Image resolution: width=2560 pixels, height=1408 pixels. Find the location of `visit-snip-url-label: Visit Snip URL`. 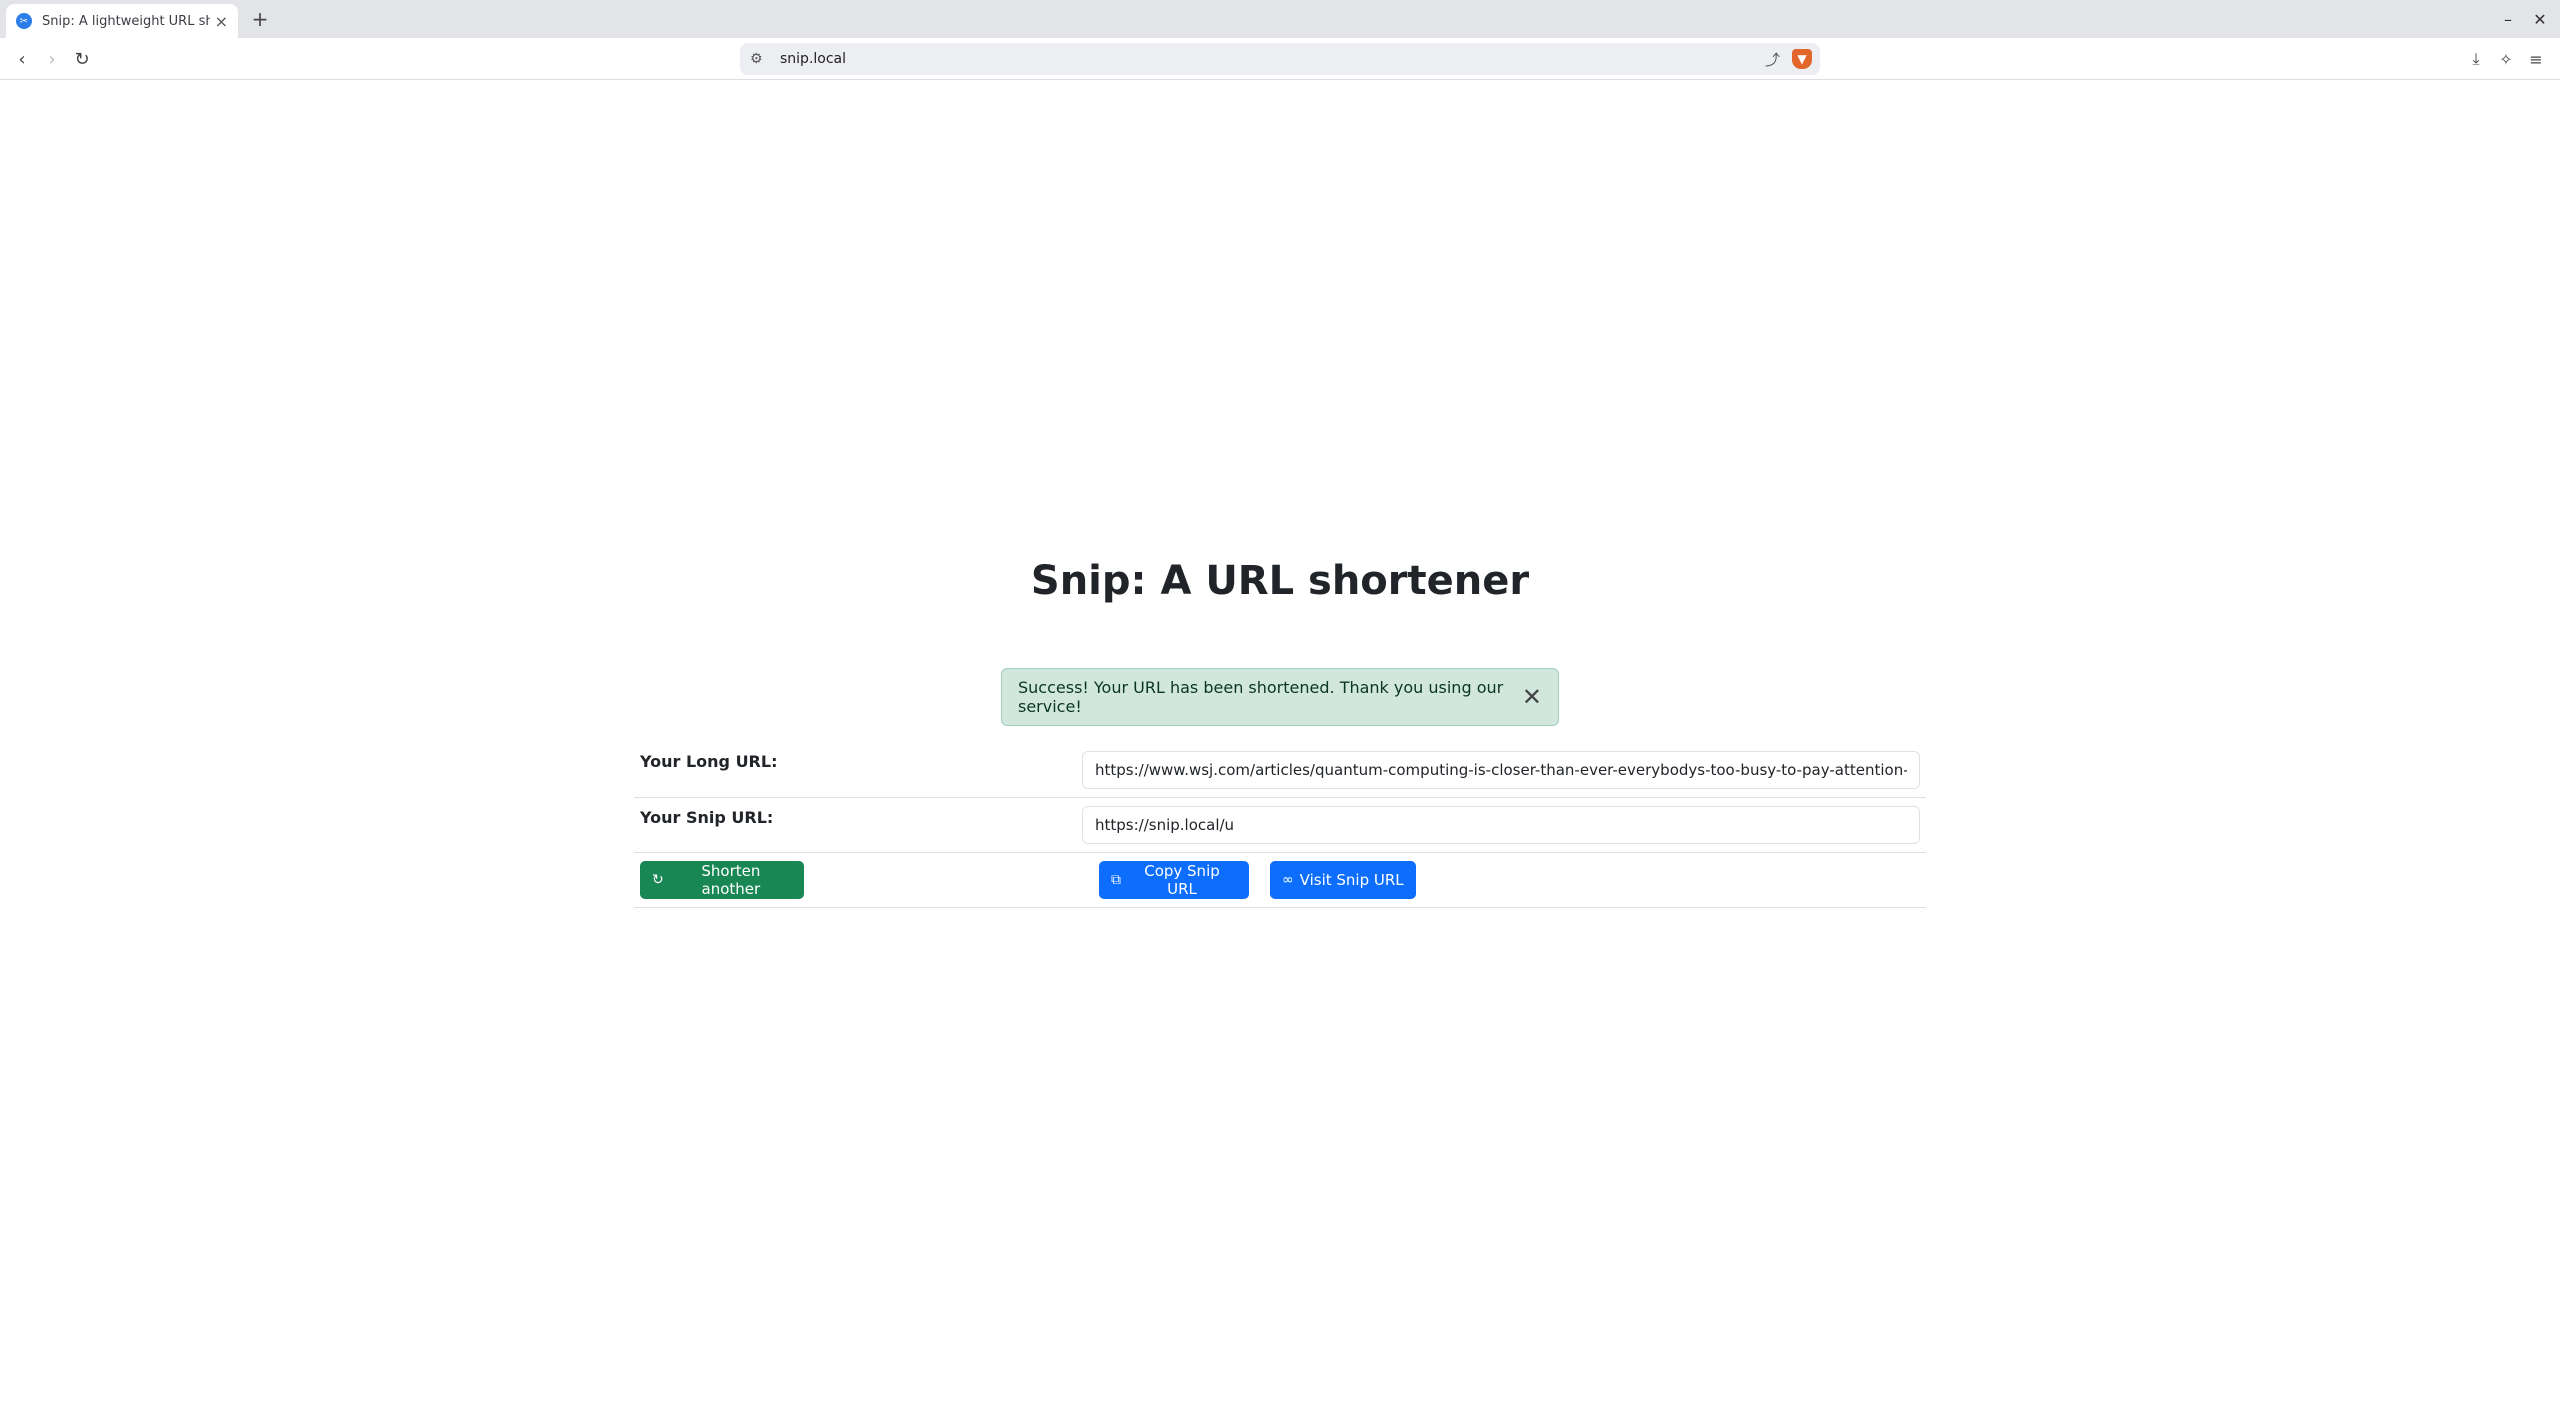

visit-snip-url-label: Visit Snip URL is located at coordinates (1351, 880).